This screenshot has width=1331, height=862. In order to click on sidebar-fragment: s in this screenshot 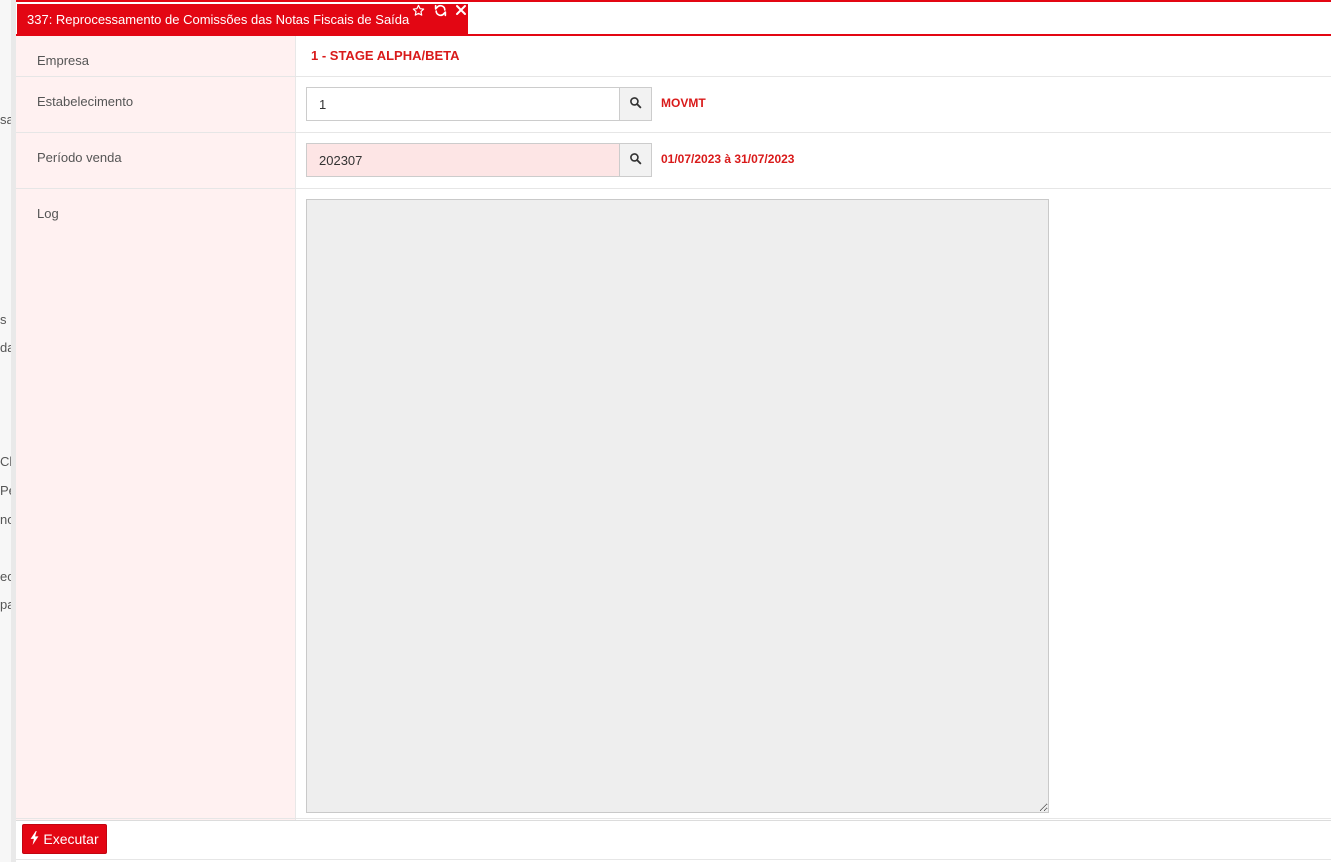, I will do `click(3, 320)`.